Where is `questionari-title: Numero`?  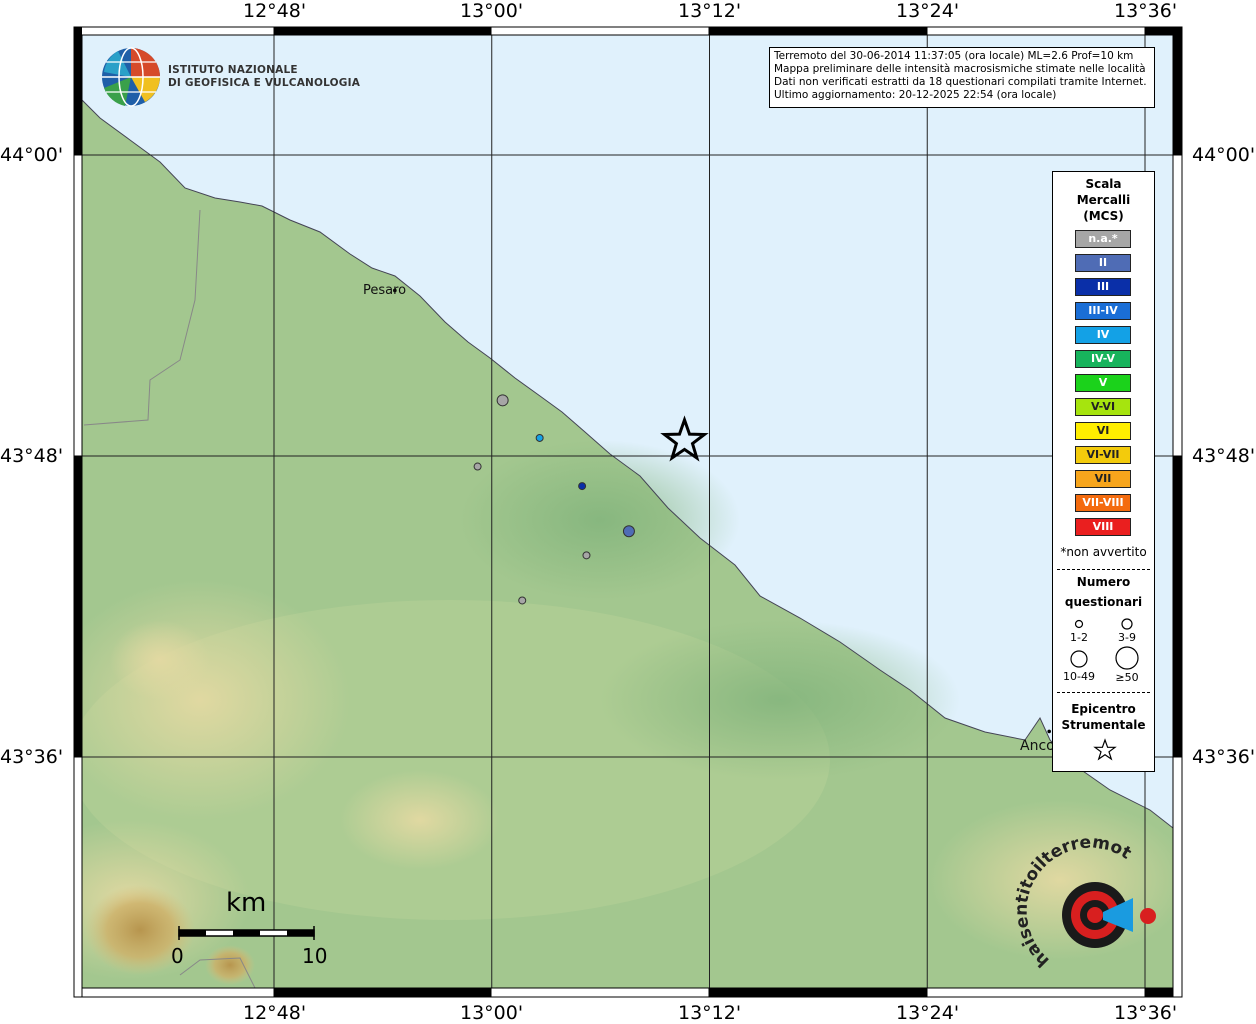
questionari-title: Numero is located at coordinates (1103, 582).